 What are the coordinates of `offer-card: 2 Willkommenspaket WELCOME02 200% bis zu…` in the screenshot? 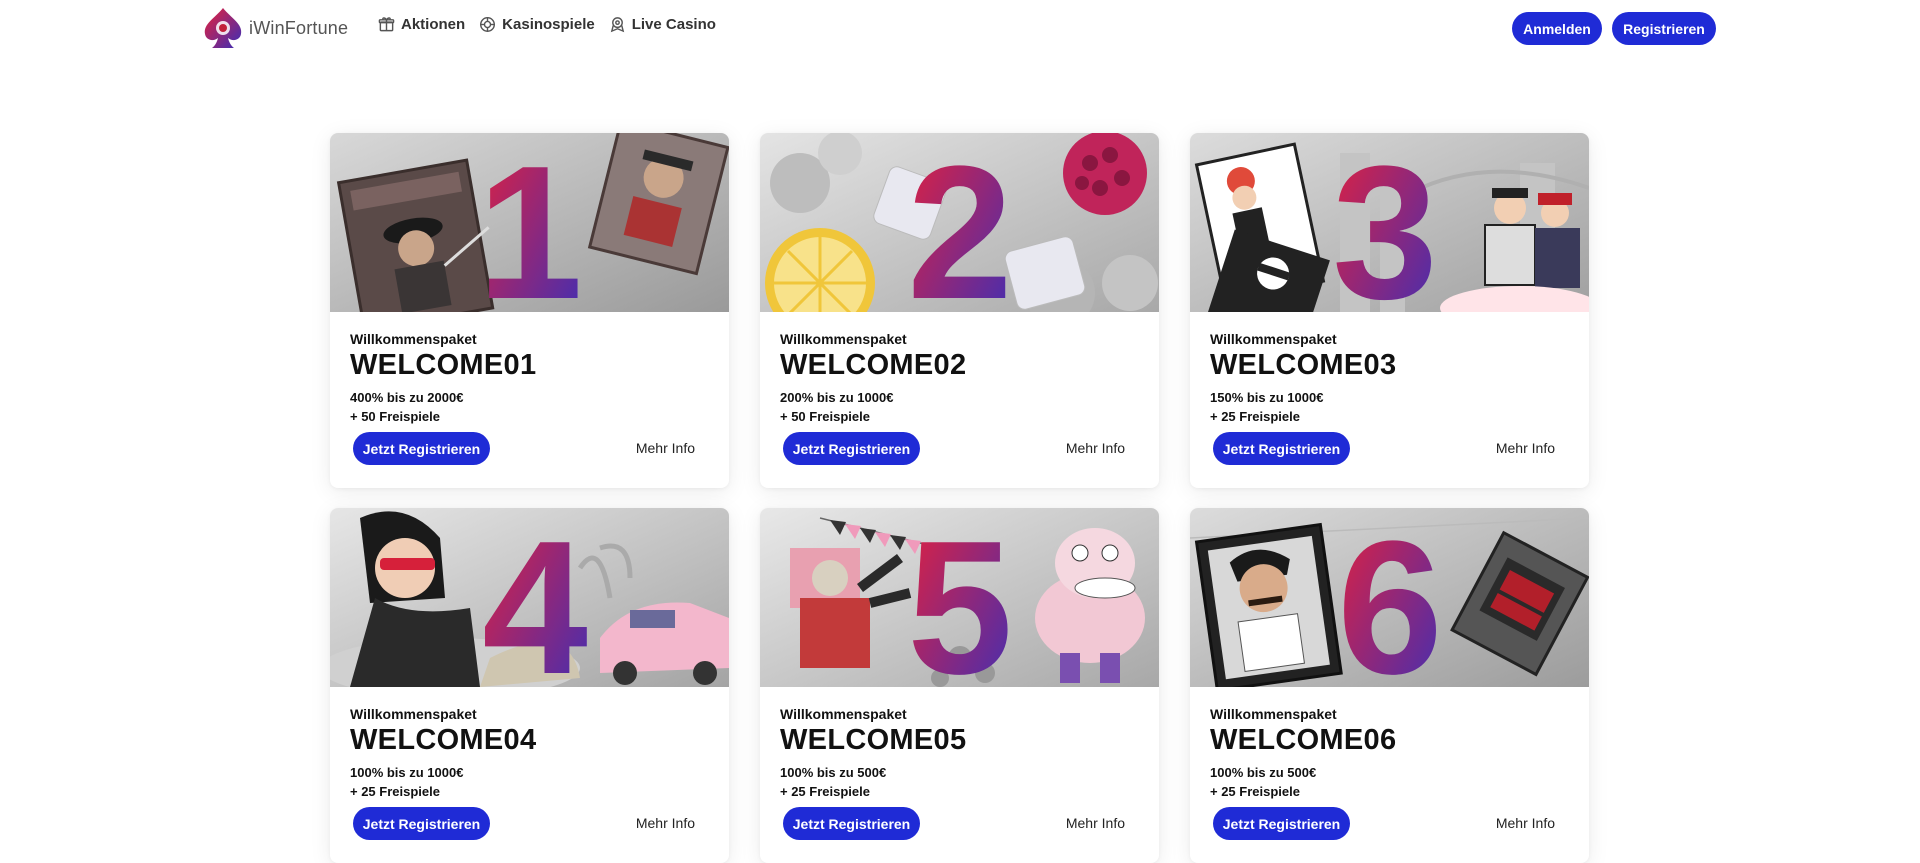 It's located at (959, 310).